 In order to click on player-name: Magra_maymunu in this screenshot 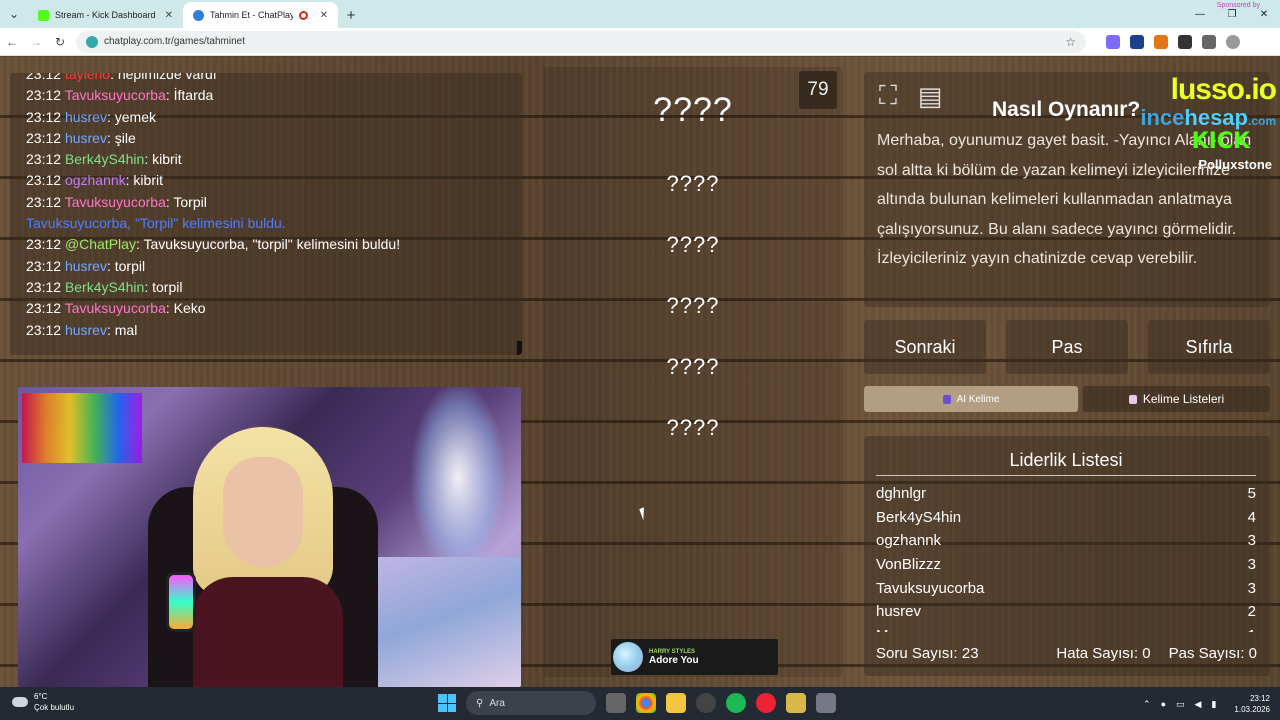, I will do `click(934, 629)`.